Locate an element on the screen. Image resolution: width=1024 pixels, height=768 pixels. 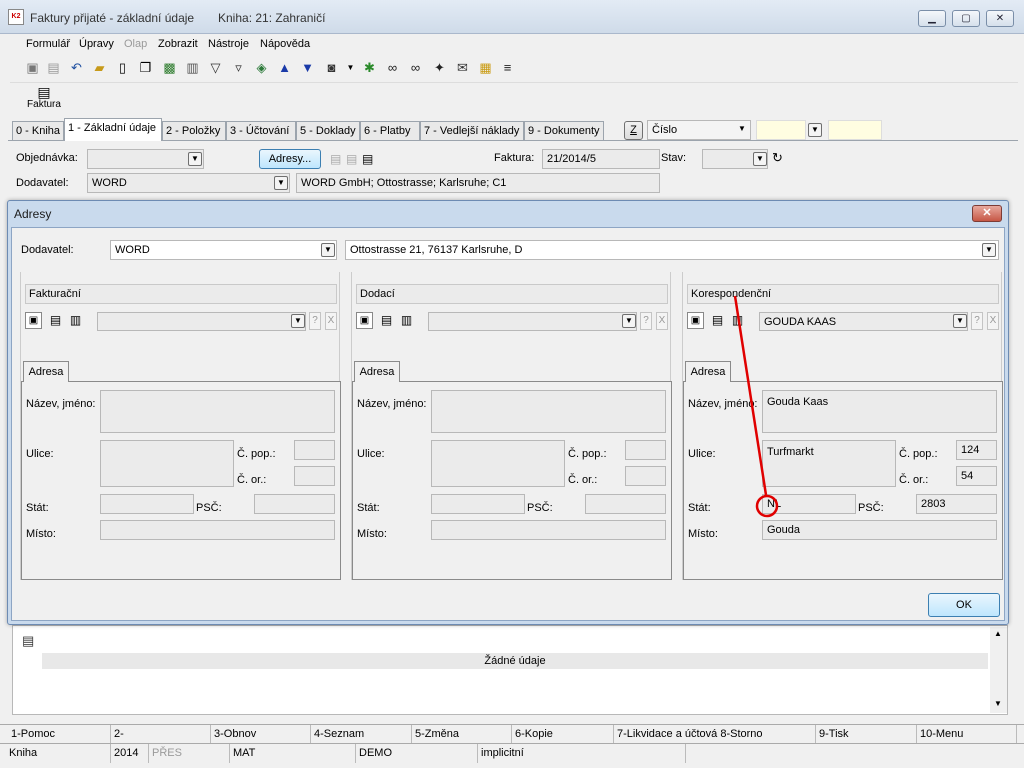
menu-formular: Formulář is located at coordinates (48, 44).